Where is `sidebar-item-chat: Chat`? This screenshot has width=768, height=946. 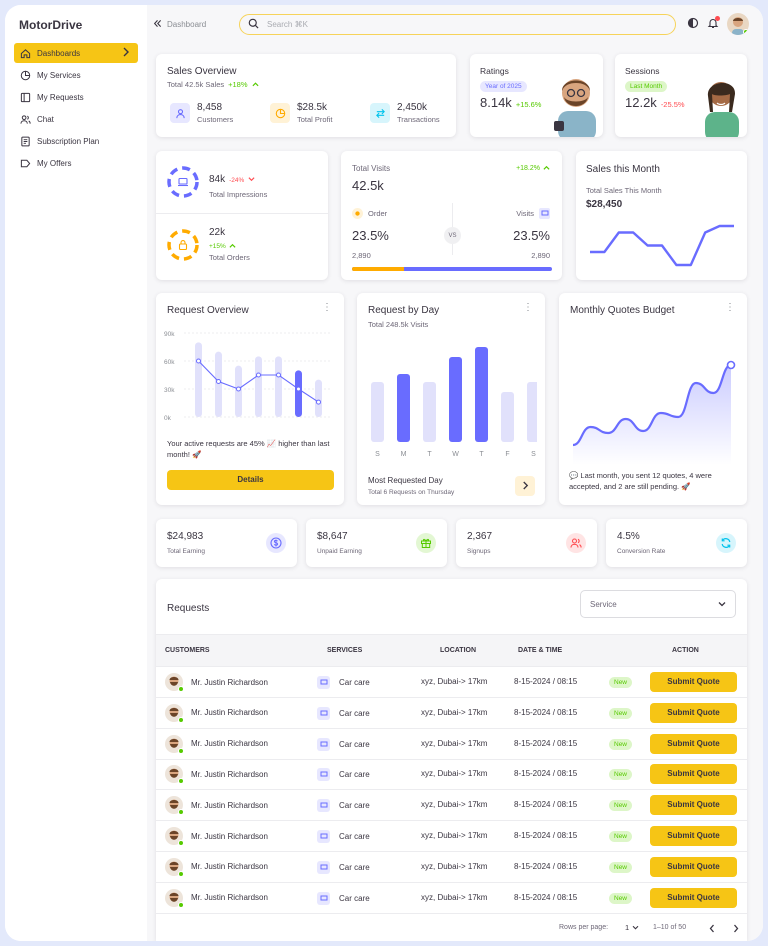
sidebar-item-chat: Chat is located at coordinates (76, 119).